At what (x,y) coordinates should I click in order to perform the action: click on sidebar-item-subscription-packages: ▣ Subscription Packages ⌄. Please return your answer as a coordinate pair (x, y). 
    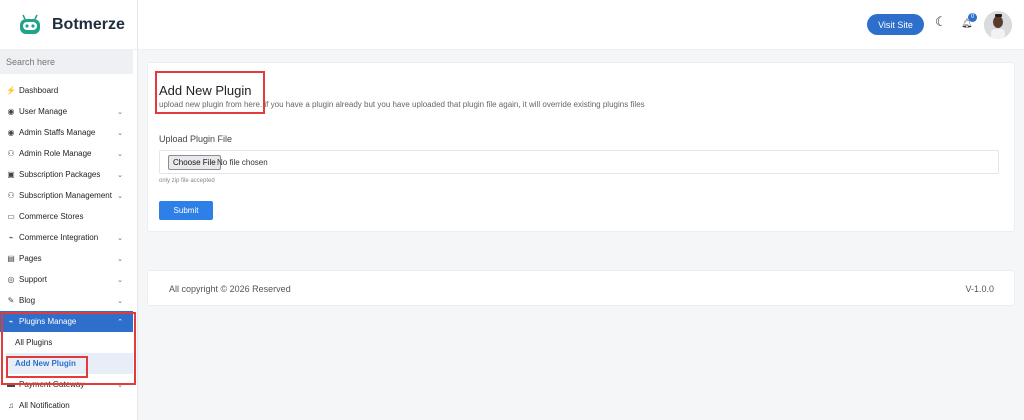
    Looking at the image, I should click on (66, 174).